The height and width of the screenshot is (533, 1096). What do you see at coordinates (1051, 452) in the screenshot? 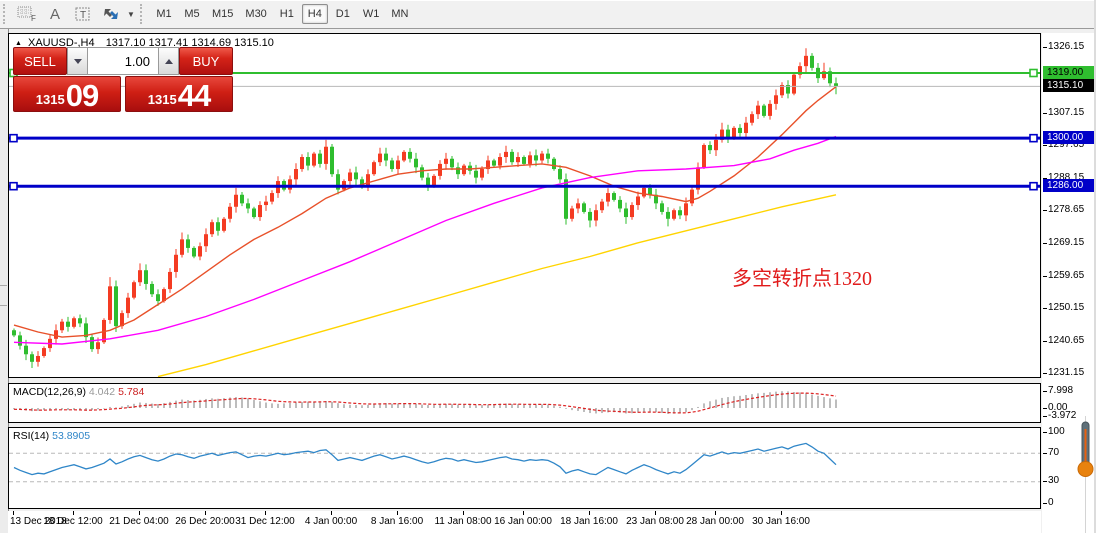
I see `rsi-tick-label: 70` at bounding box center [1051, 452].